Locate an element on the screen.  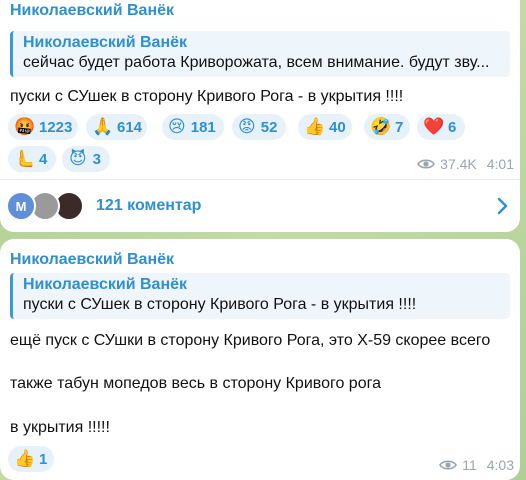
reaction-chip: 😢 181 is located at coordinates (193, 127).